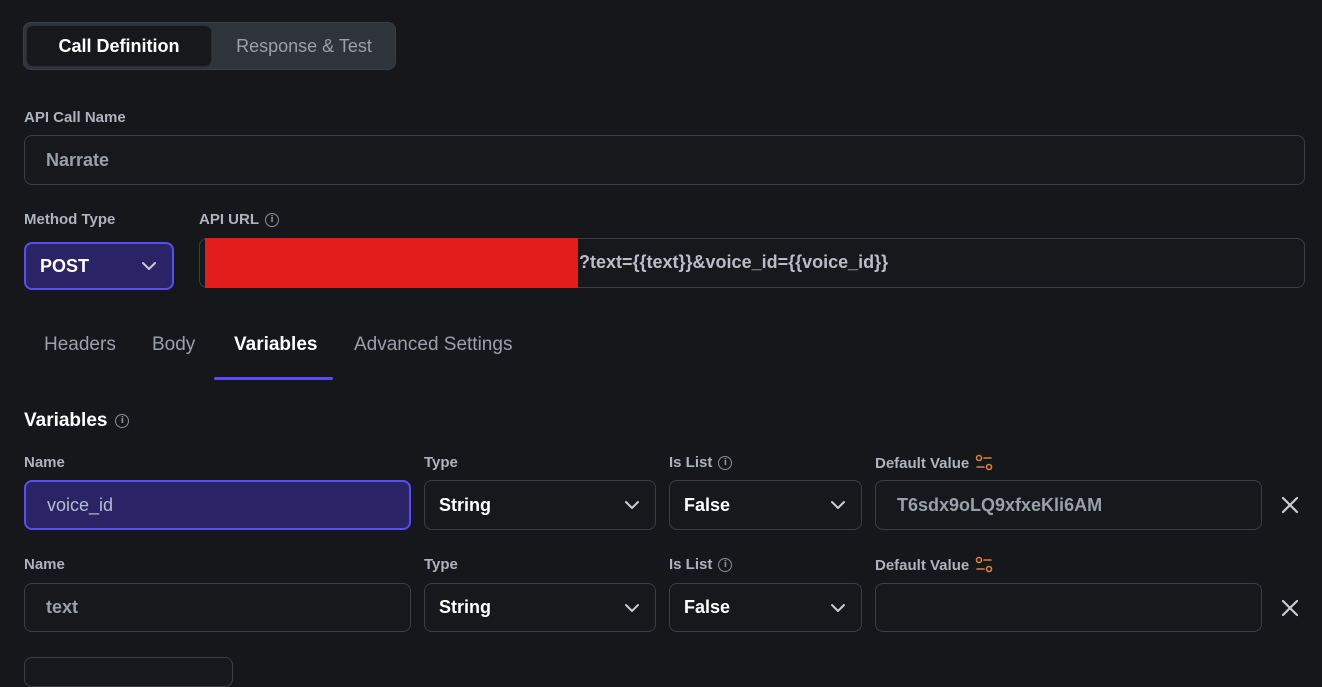 The height and width of the screenshot is (687, 1322). I want to click on api-url-value: ?text={{text}}&voice_id={{voice_id}}, so click(734, 262).